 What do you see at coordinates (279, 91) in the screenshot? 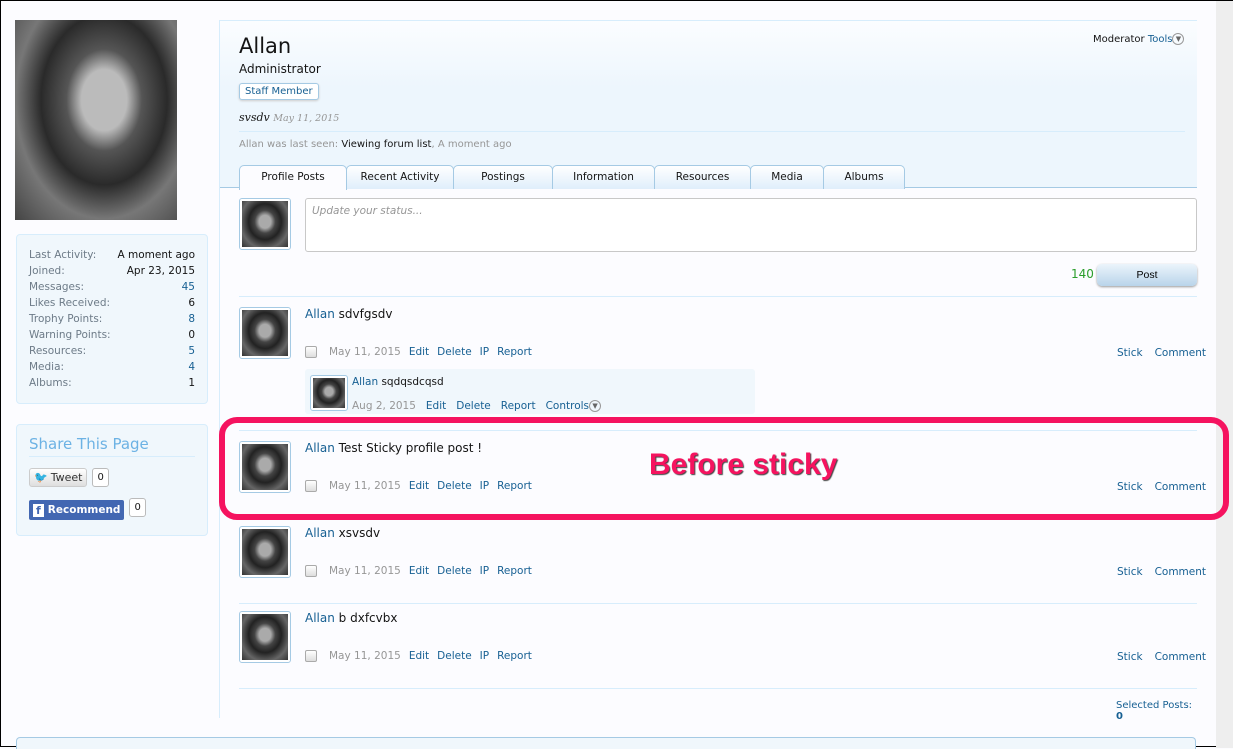
I see `staff-badge: Staff Member` at bounding box center [279, 91].